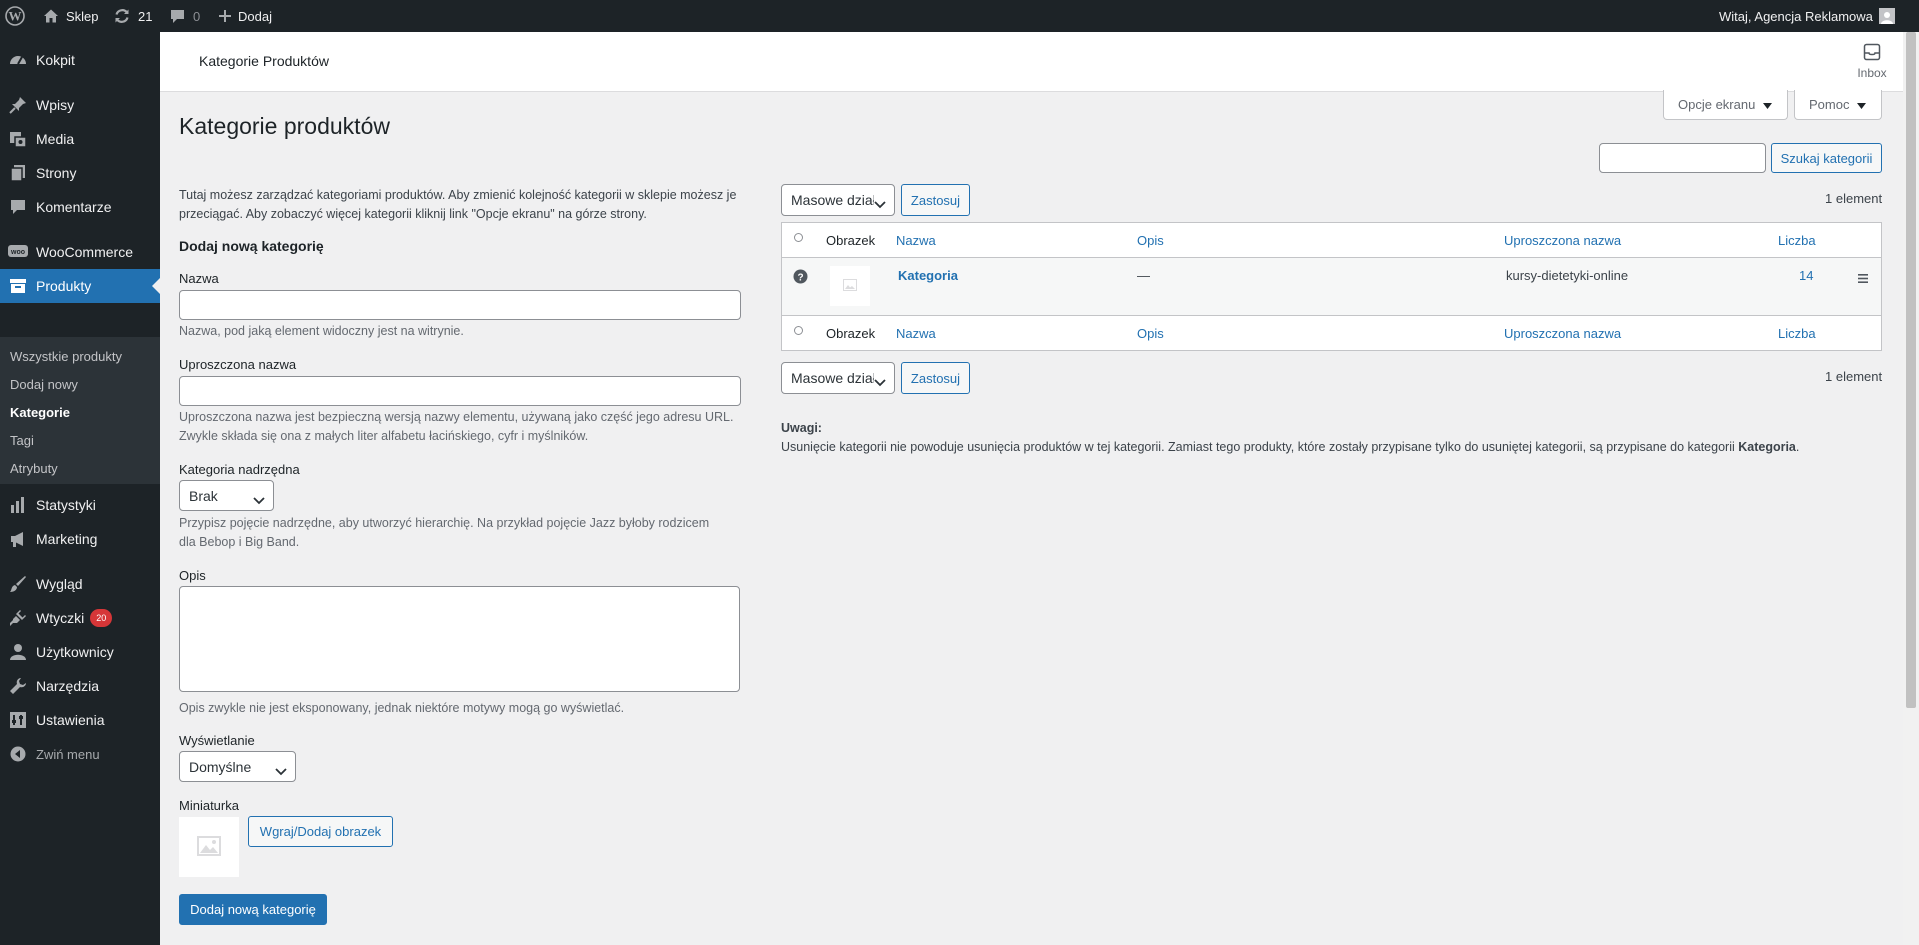 The width and height of the screenshot is (1919, 945). I want to click on updates-link: 21, so click(132, 16).